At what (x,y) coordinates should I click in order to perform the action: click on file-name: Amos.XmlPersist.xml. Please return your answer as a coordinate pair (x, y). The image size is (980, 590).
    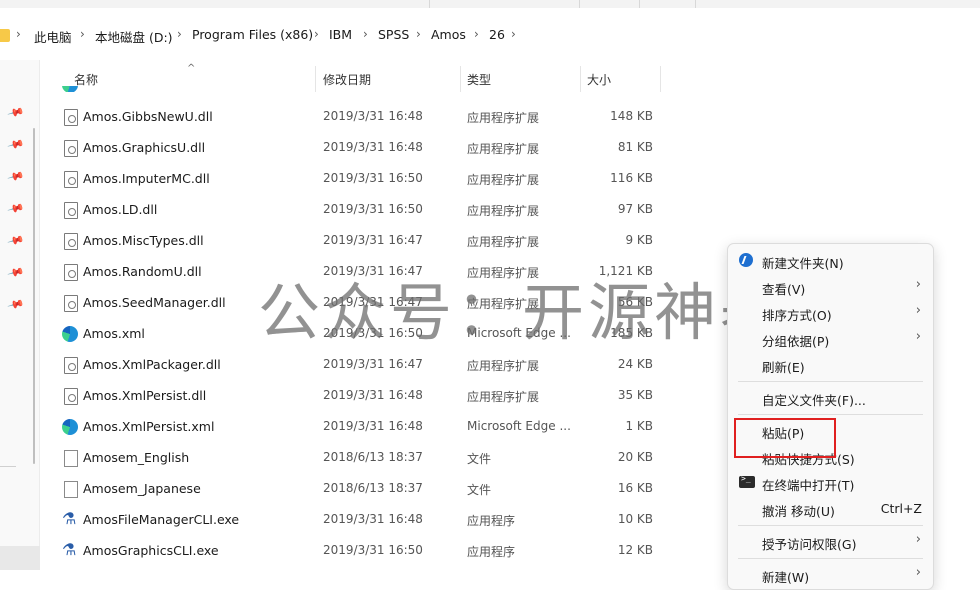
    Looking at the image, I should click on (149, 426).